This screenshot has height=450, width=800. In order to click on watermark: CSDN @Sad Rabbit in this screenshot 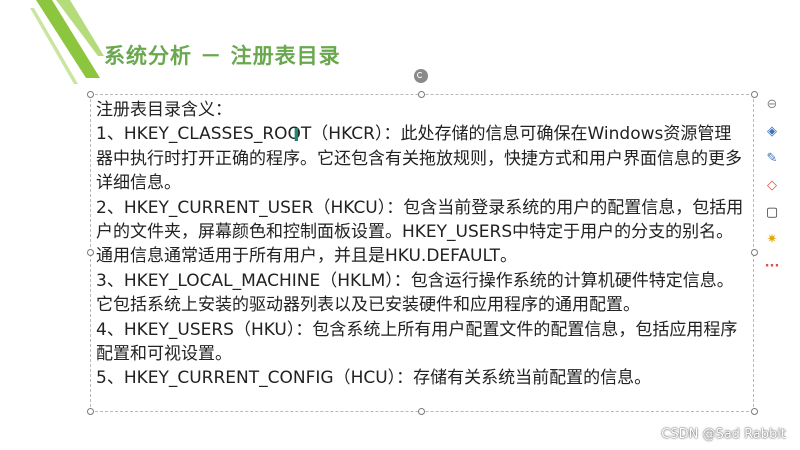, I will do `click(723, 434)`.